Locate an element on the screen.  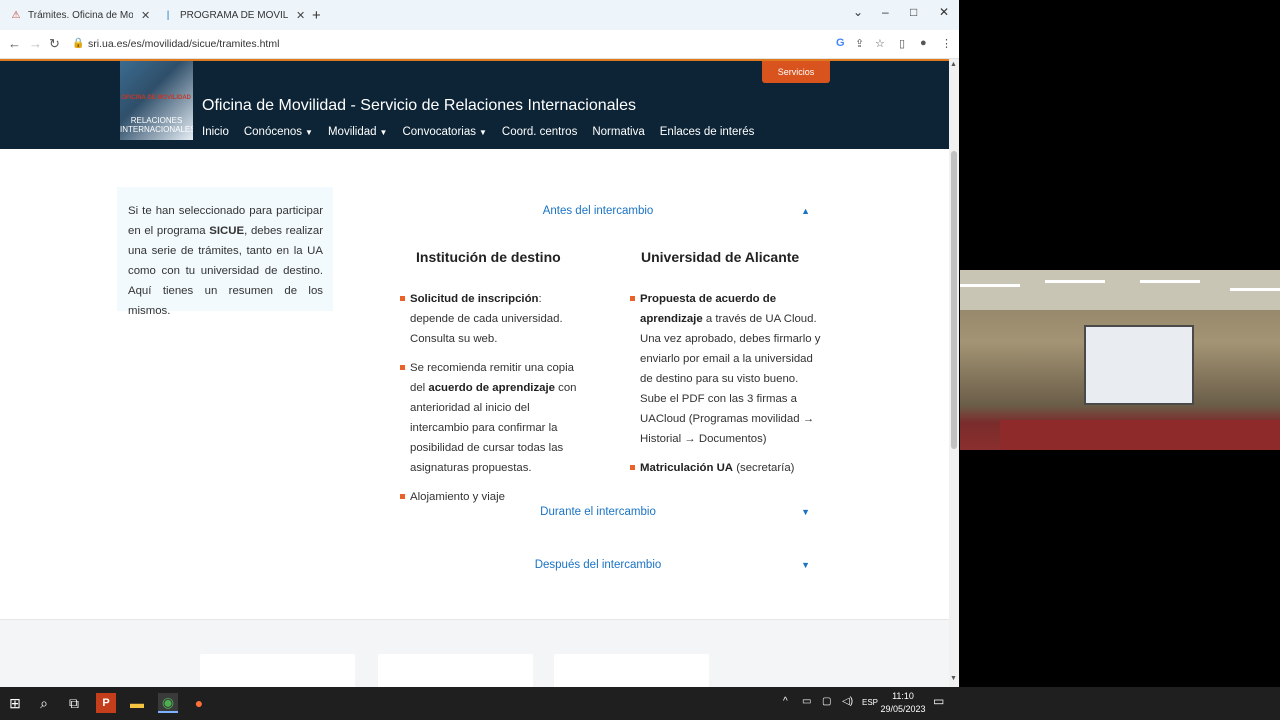
accordion-label: Después del intercambio is located at coordinates (598, 565).